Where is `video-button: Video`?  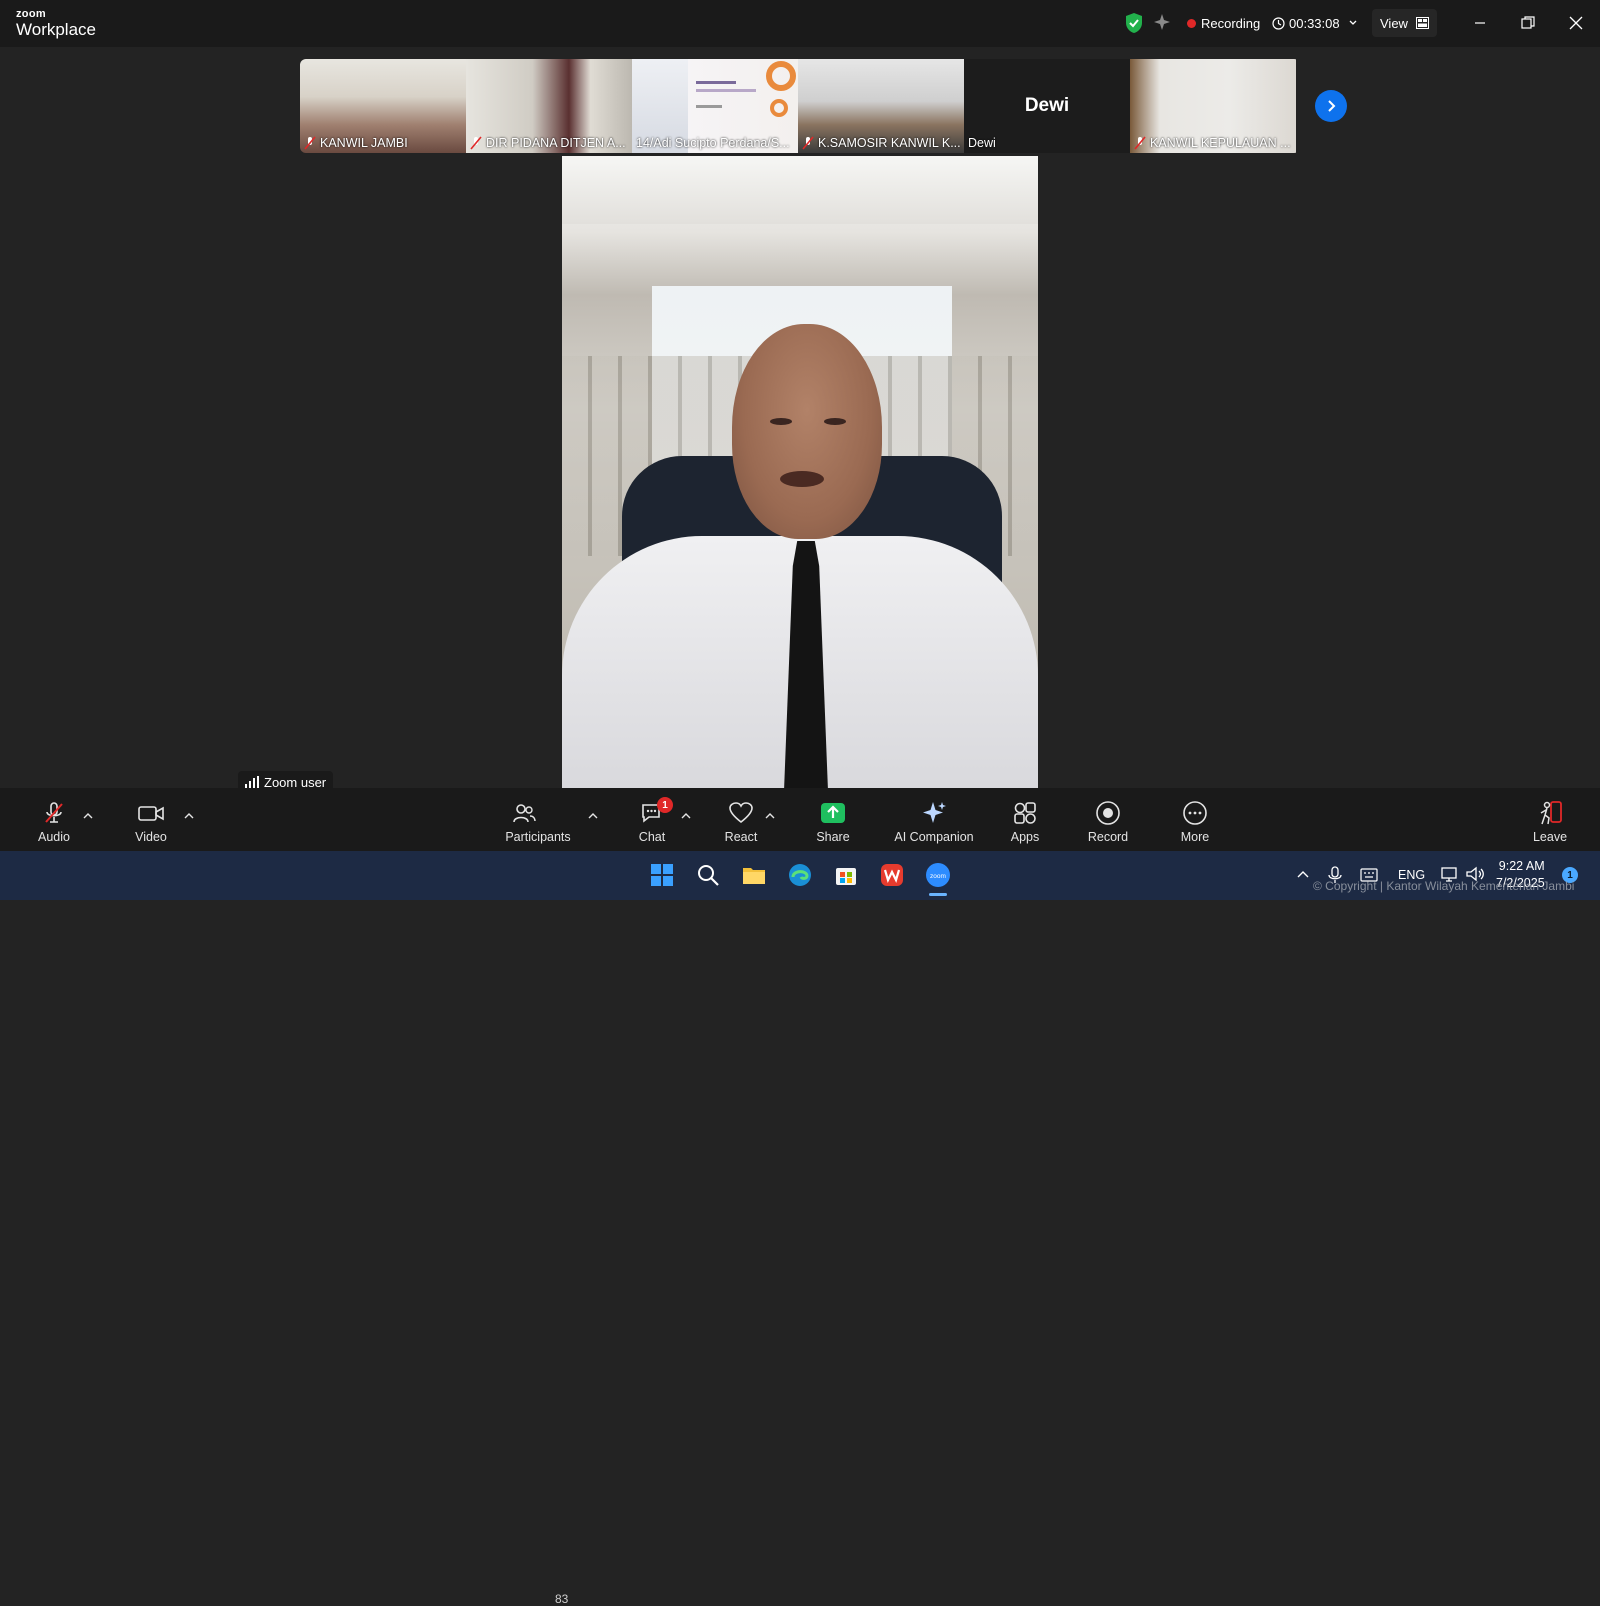 video-button: Video is located at coordinates (151, 819).